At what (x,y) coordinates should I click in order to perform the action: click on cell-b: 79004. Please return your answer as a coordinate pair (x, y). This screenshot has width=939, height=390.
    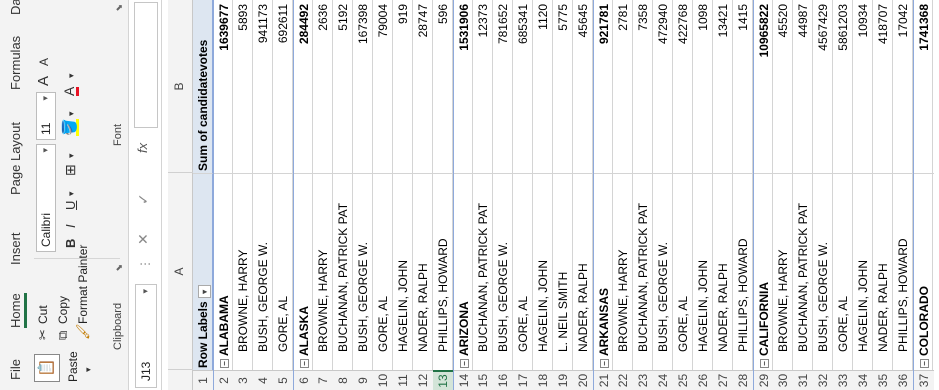
    Looking at the image, I should click on (383, 86).